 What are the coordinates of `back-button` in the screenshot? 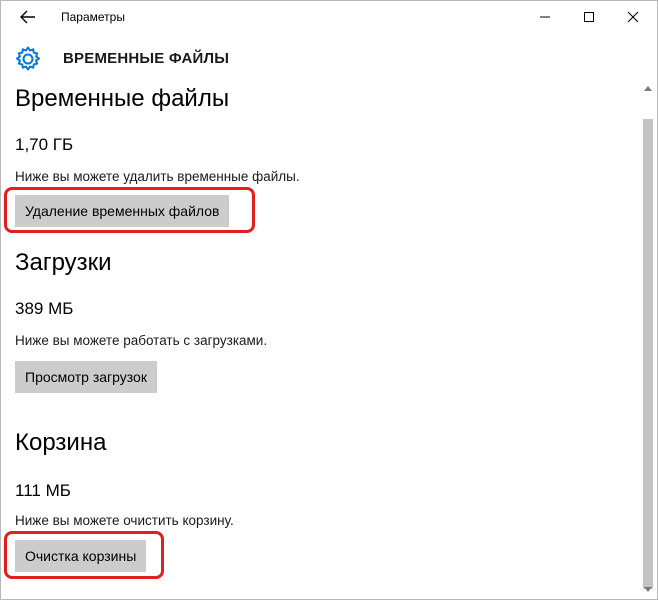 It's located at (28, 17).